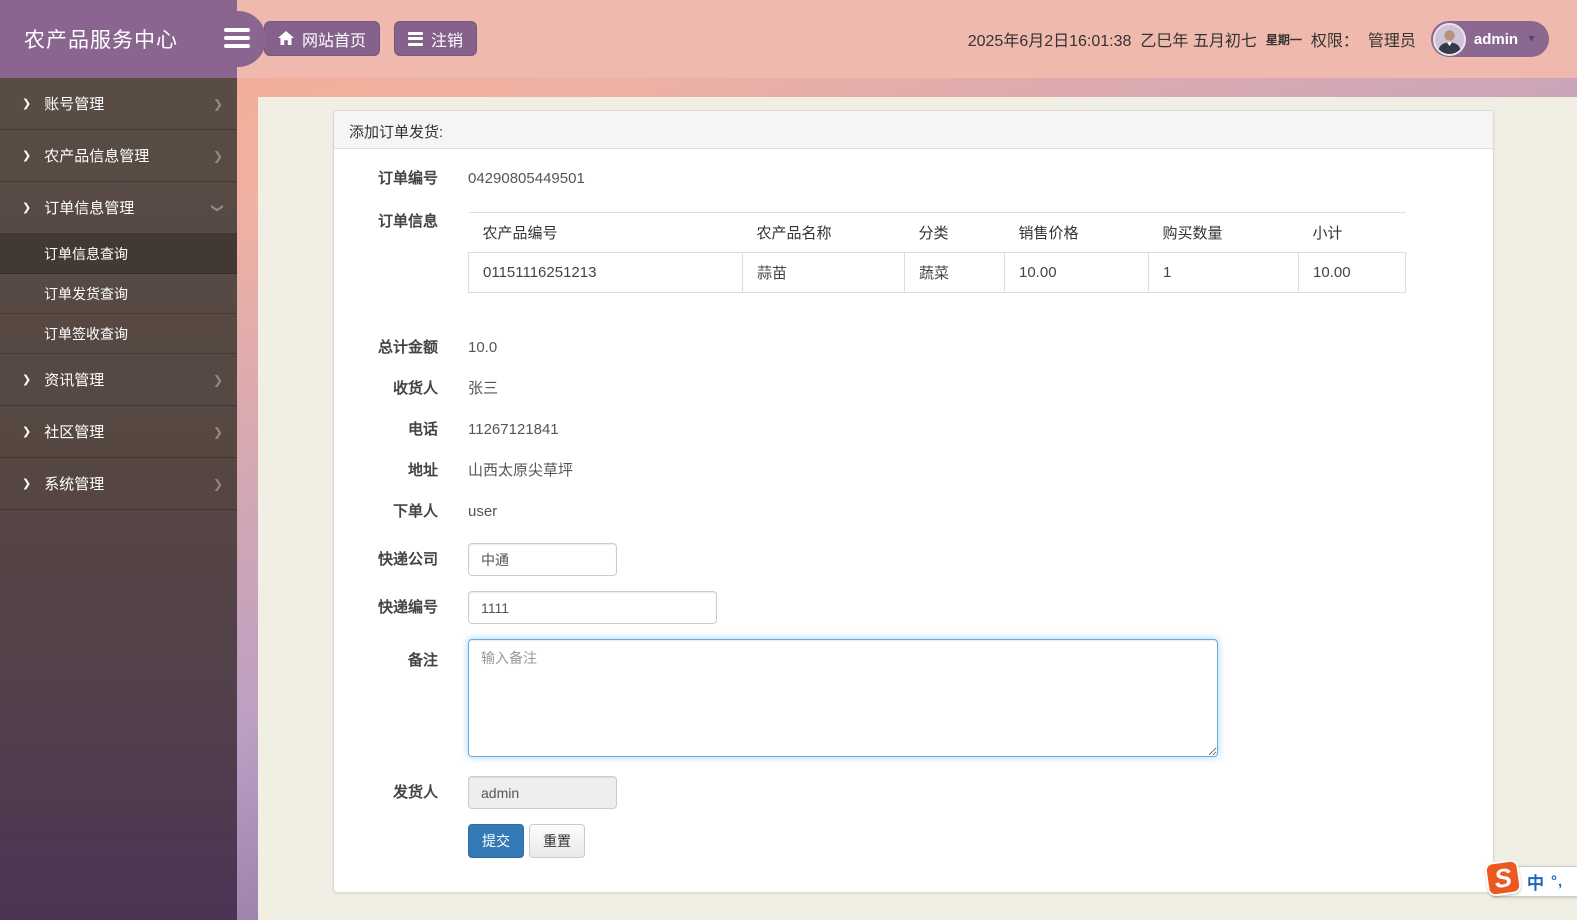  What do you see at coordinates (1449, 39) in the screenshot?
I see `avatar` at bounding box center [1449, 39].